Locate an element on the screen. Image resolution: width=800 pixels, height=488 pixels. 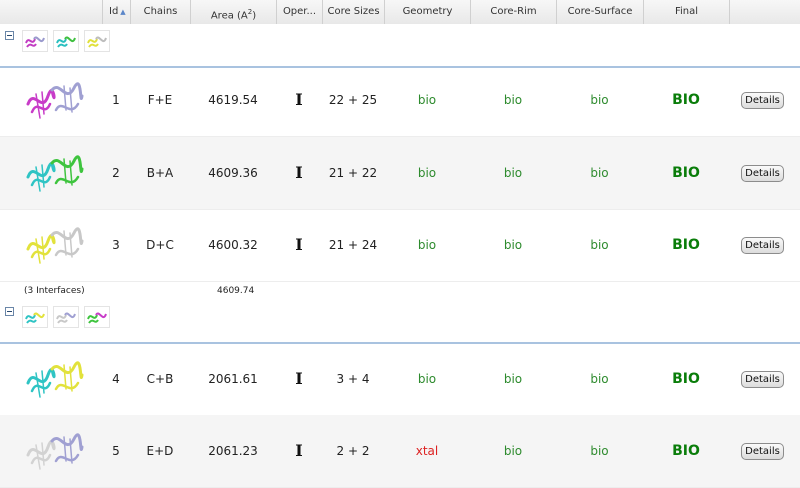
cell-core-sizes: 21 + 22 is located at coordinates (353, 173).